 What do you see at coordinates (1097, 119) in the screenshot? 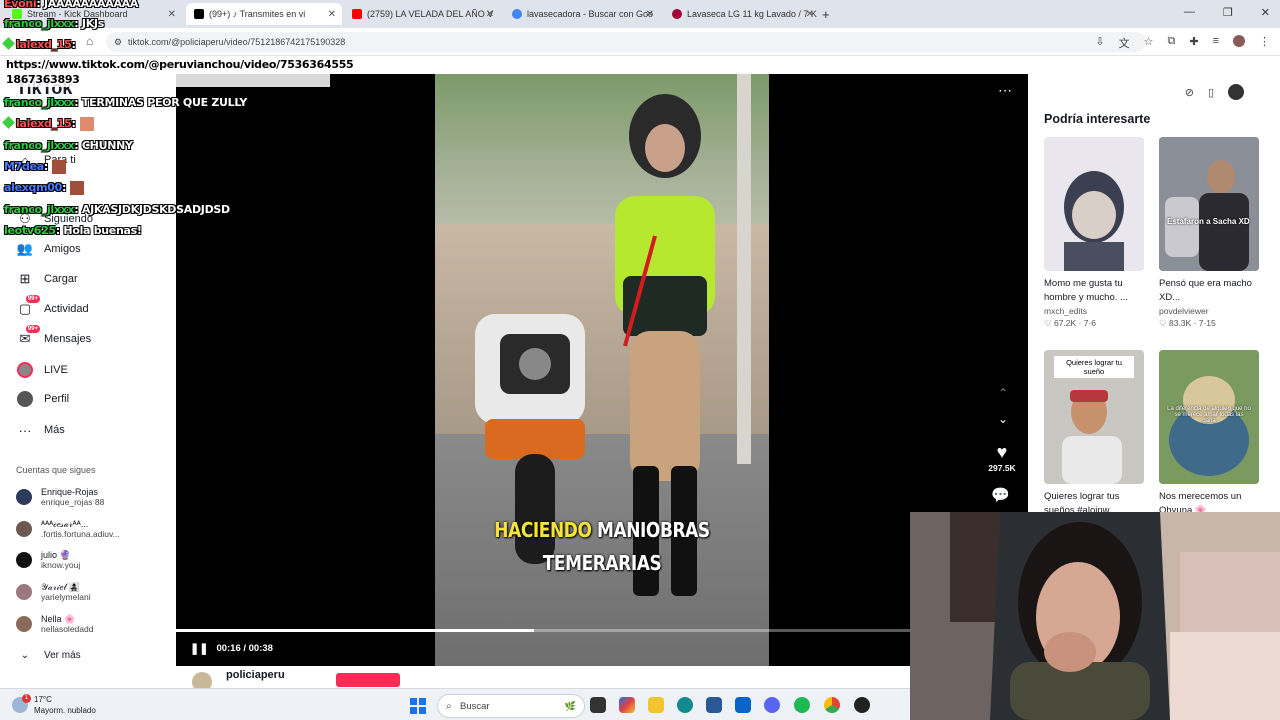
I see `recommendations-title: Podría interesarte` at bounding box center [1097, 119].